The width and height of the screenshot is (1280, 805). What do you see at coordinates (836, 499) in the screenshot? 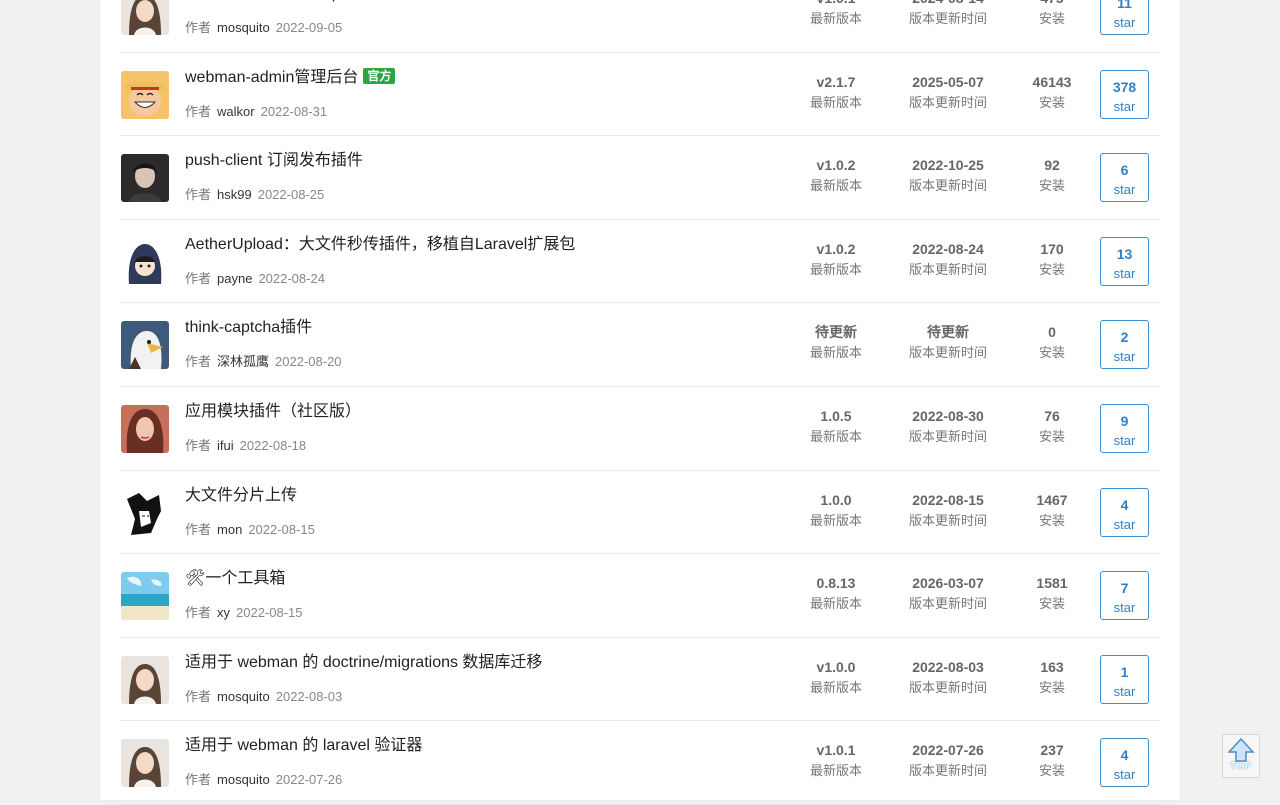
I see `version-value: 1.0.0` at bounding box center [836, 499].